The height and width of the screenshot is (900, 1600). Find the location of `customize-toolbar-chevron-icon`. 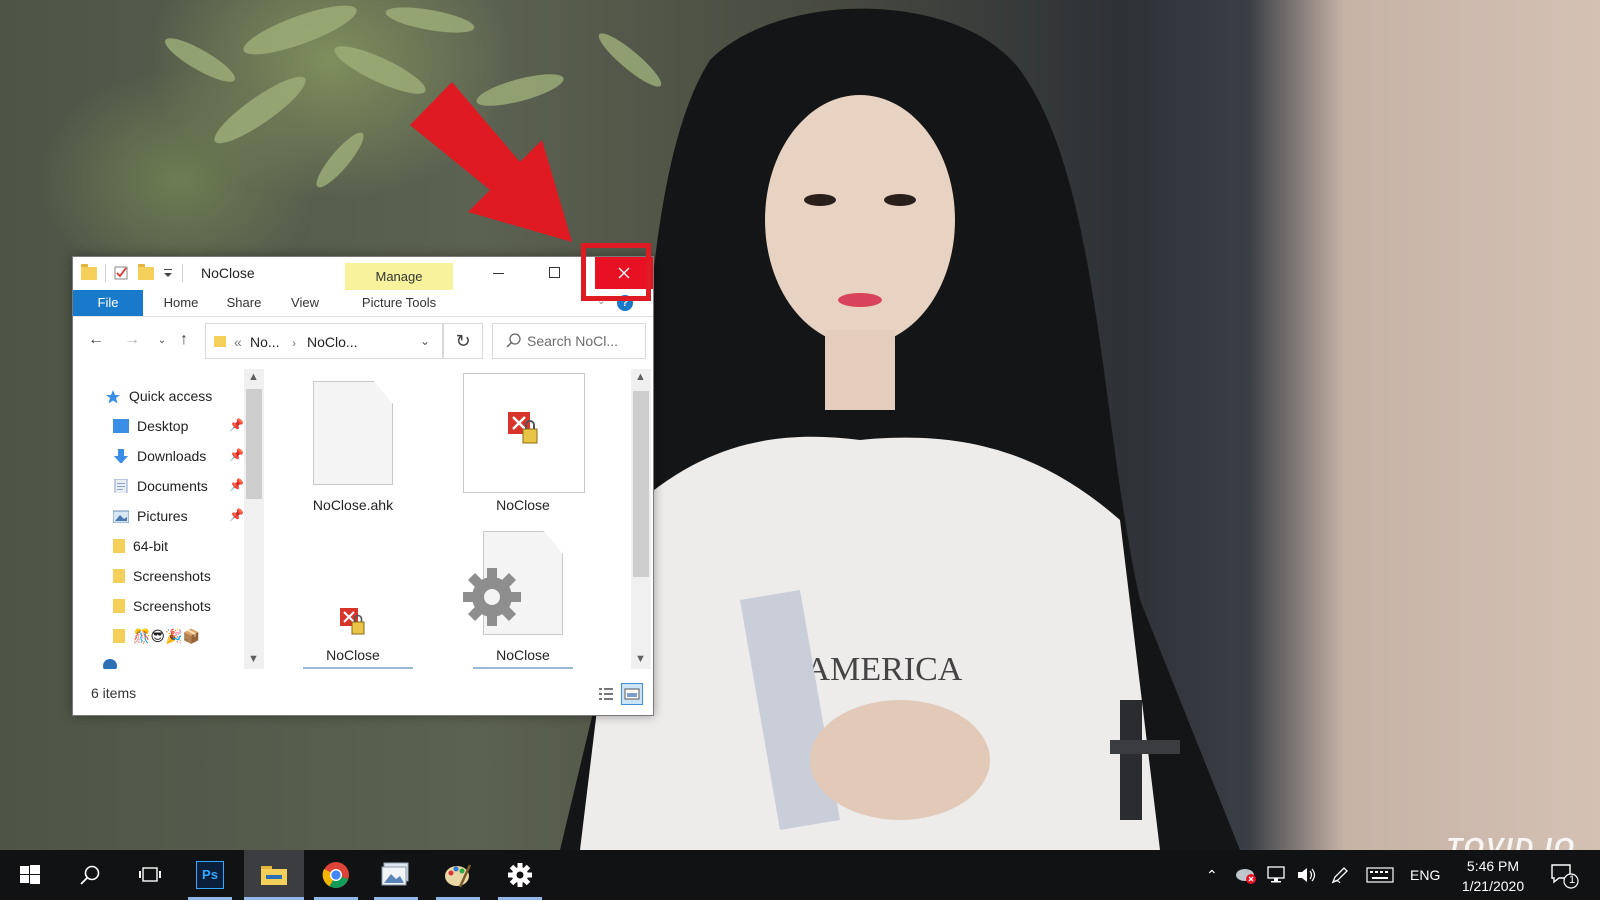

customize-toolbar-chevron-icon is located at coordinates (168, 273).